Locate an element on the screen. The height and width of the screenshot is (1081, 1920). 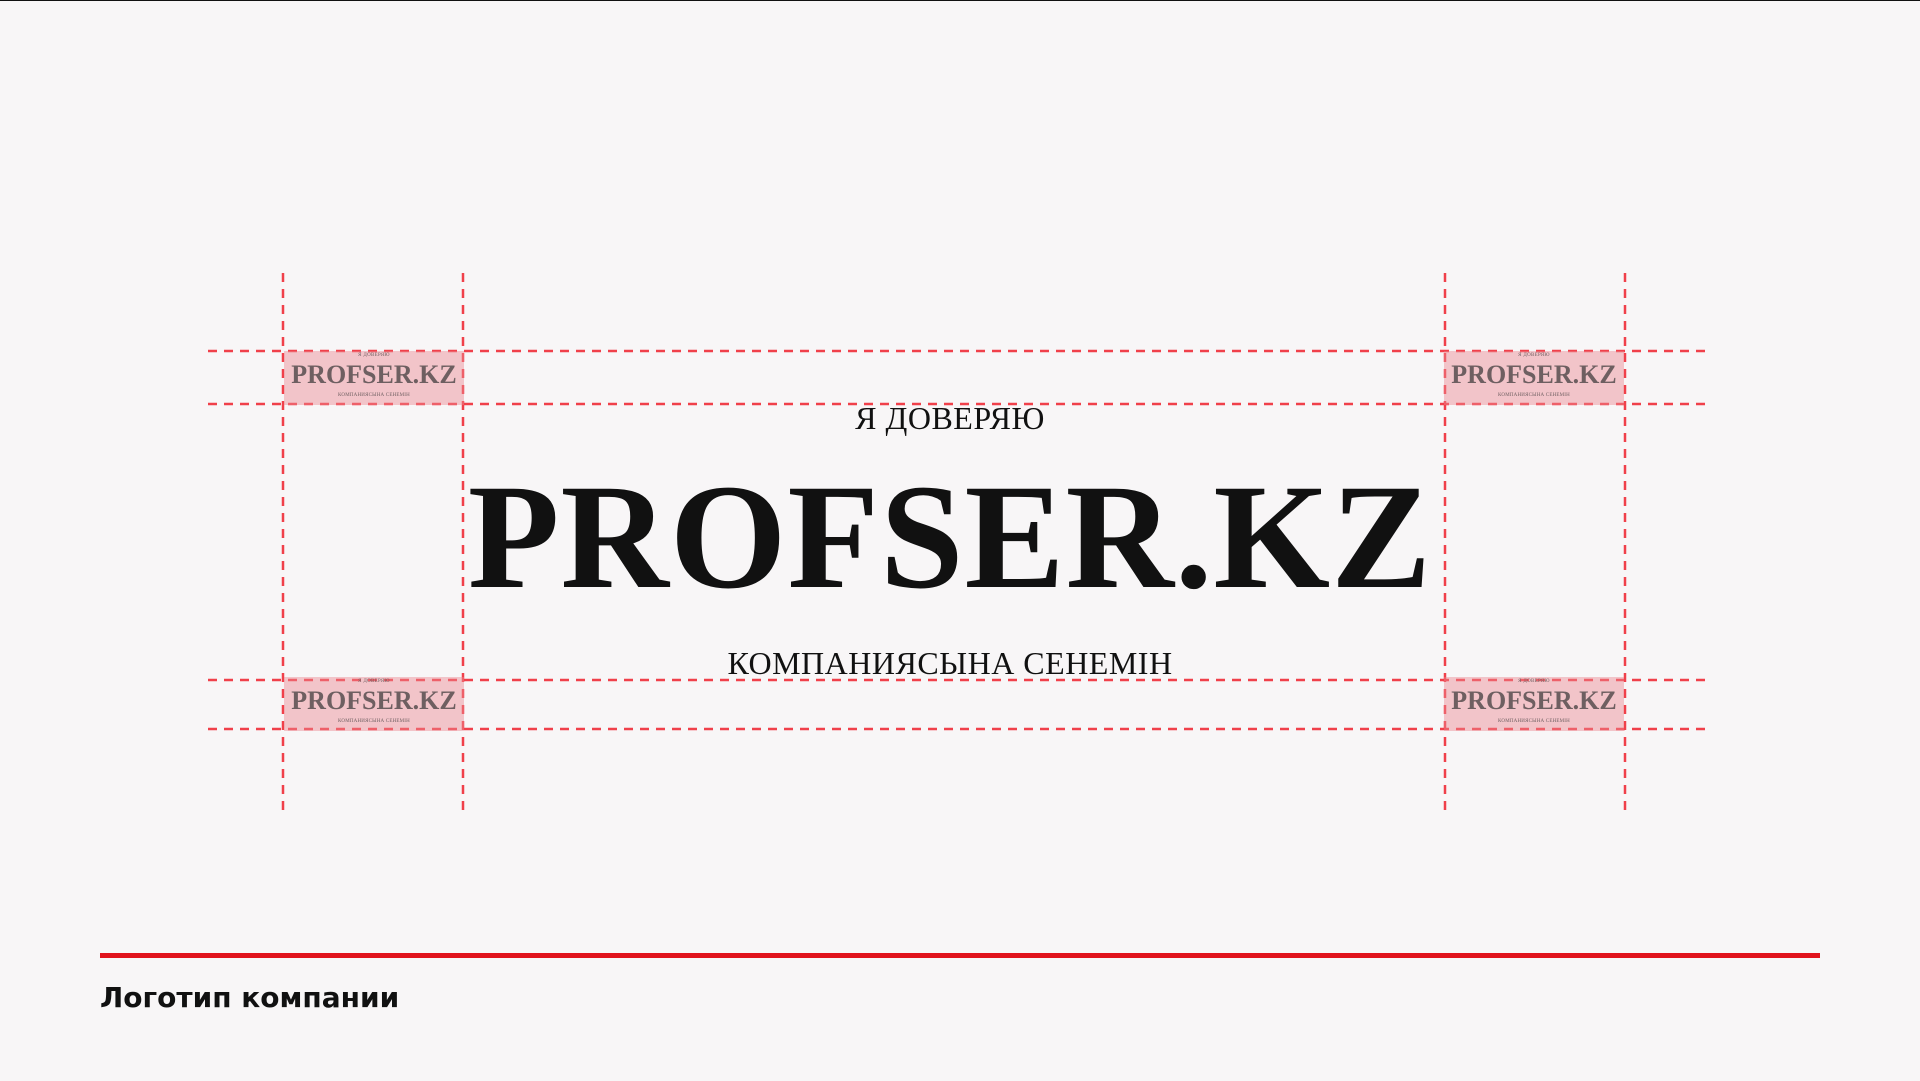
logo-tagline-bottom: КОМПАНИЯСЫНА СЕНЕМІН is located at coordinates (950, 663).